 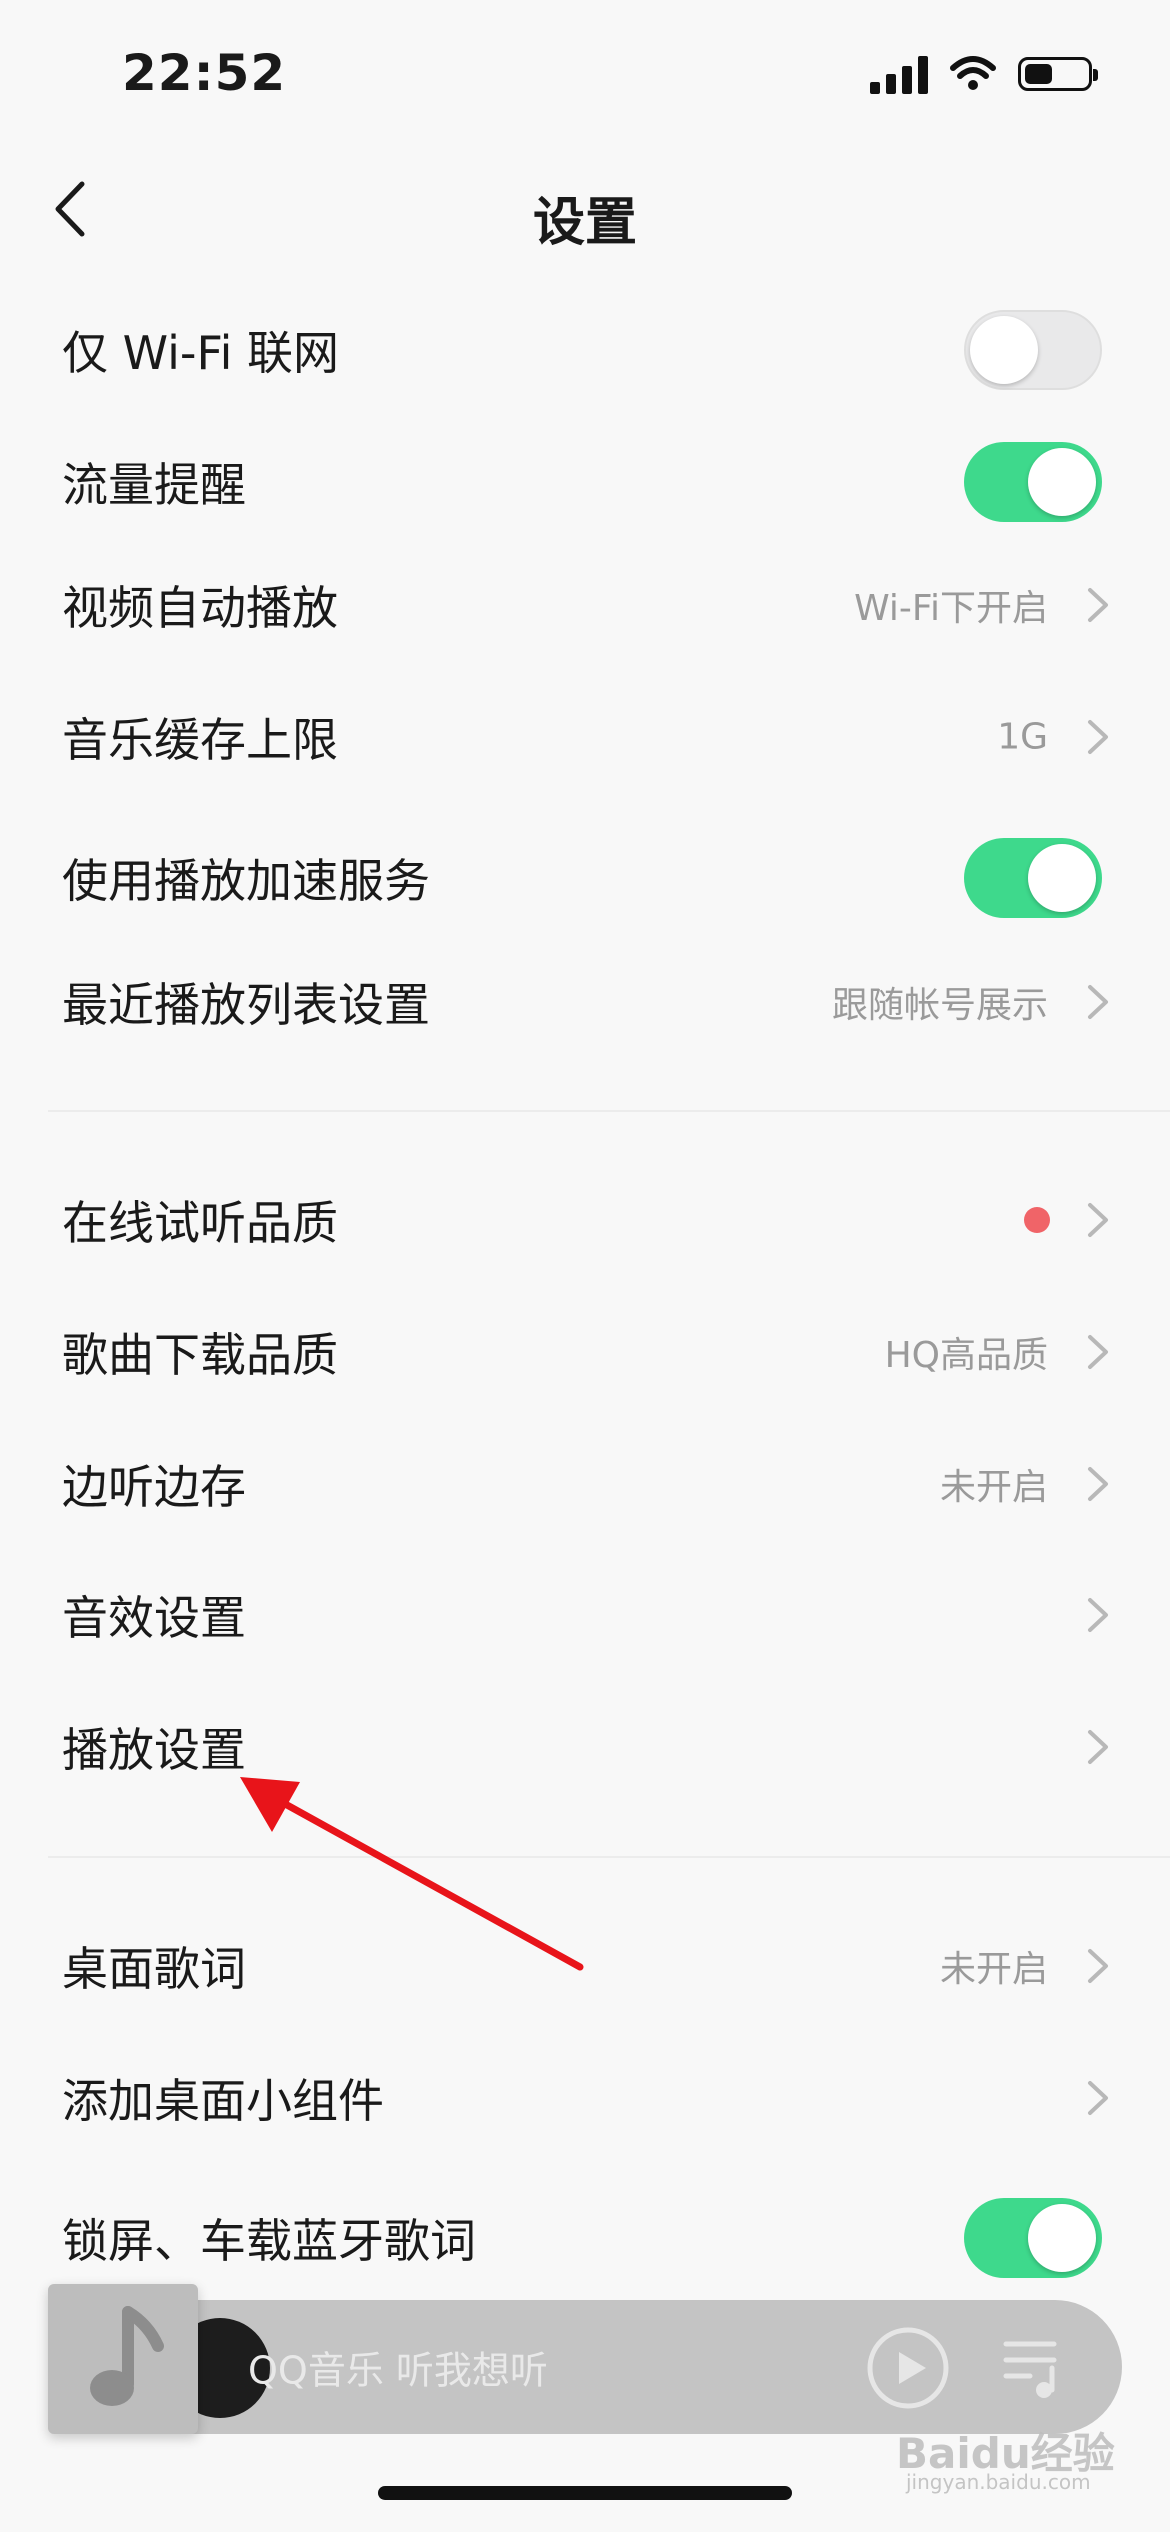 I want to click on setting-row-recent-playlist: 最近播放列表设置 跟随帐号展示, so click(x=585, y=1002).